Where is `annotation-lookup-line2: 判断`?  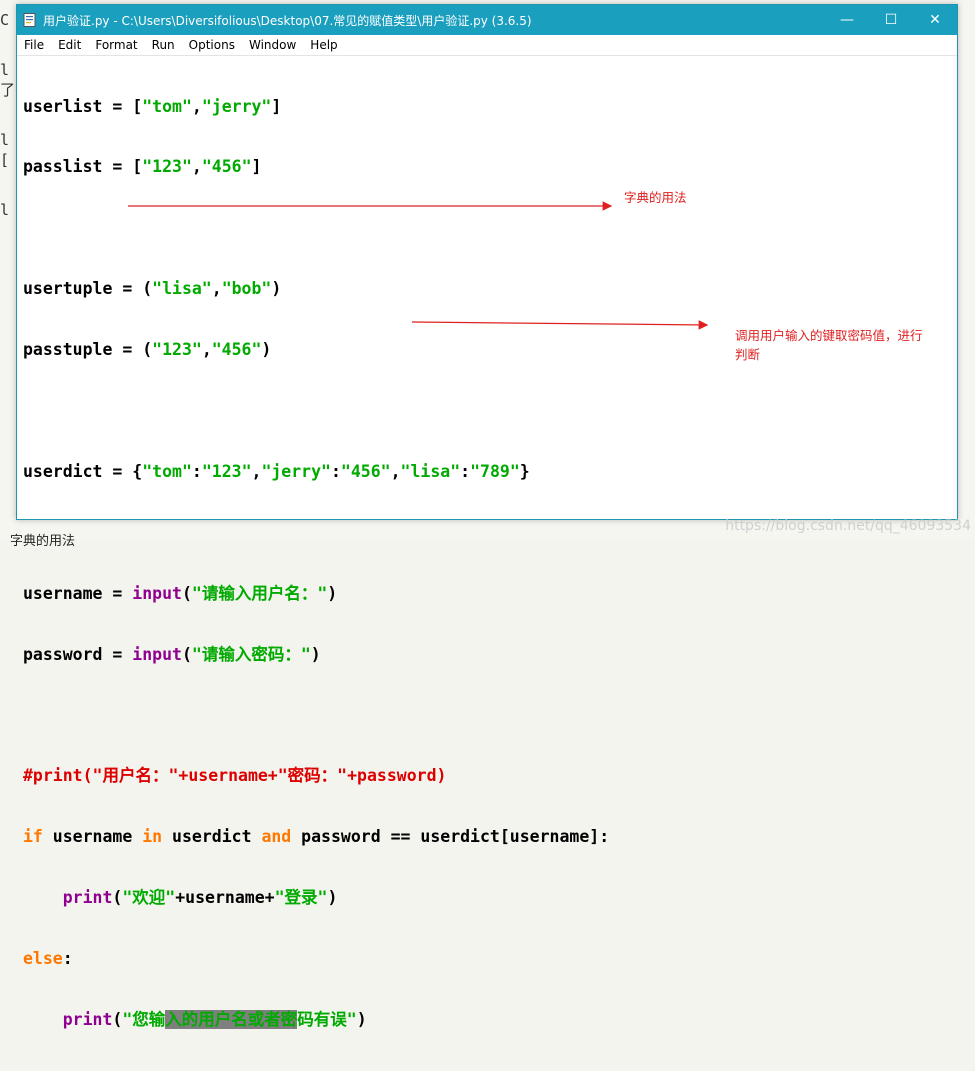 annotation-lookup-line2: 判断 is located at coordinates (748, 354).